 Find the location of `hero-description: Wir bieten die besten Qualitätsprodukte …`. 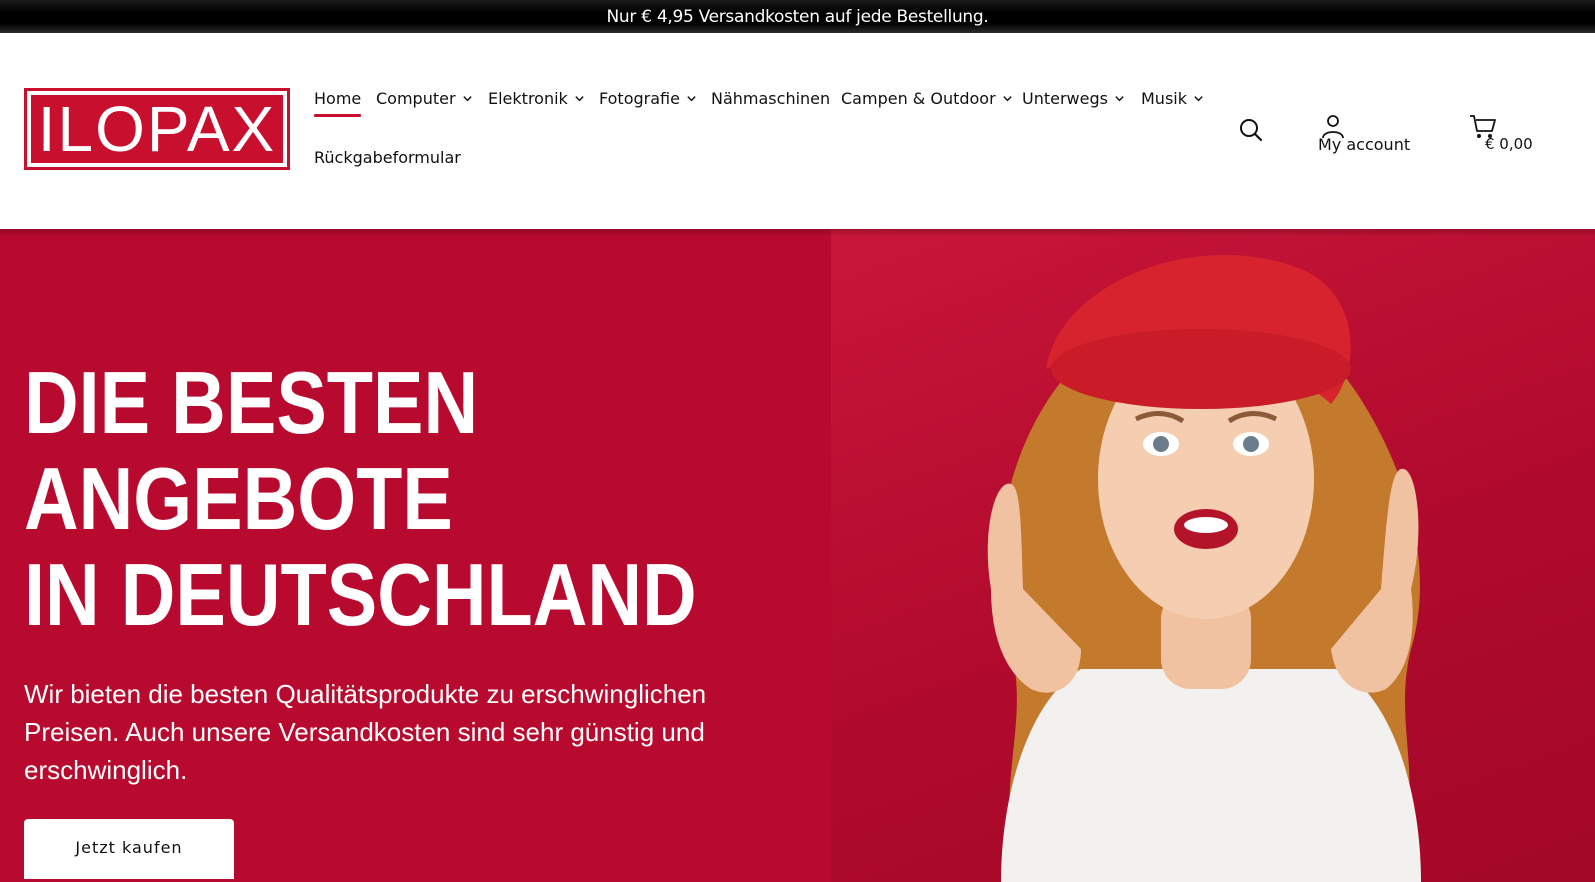

hero-description: Wir bieten die besten Qualitätsprodukte … is located at coordinates (365, 732).